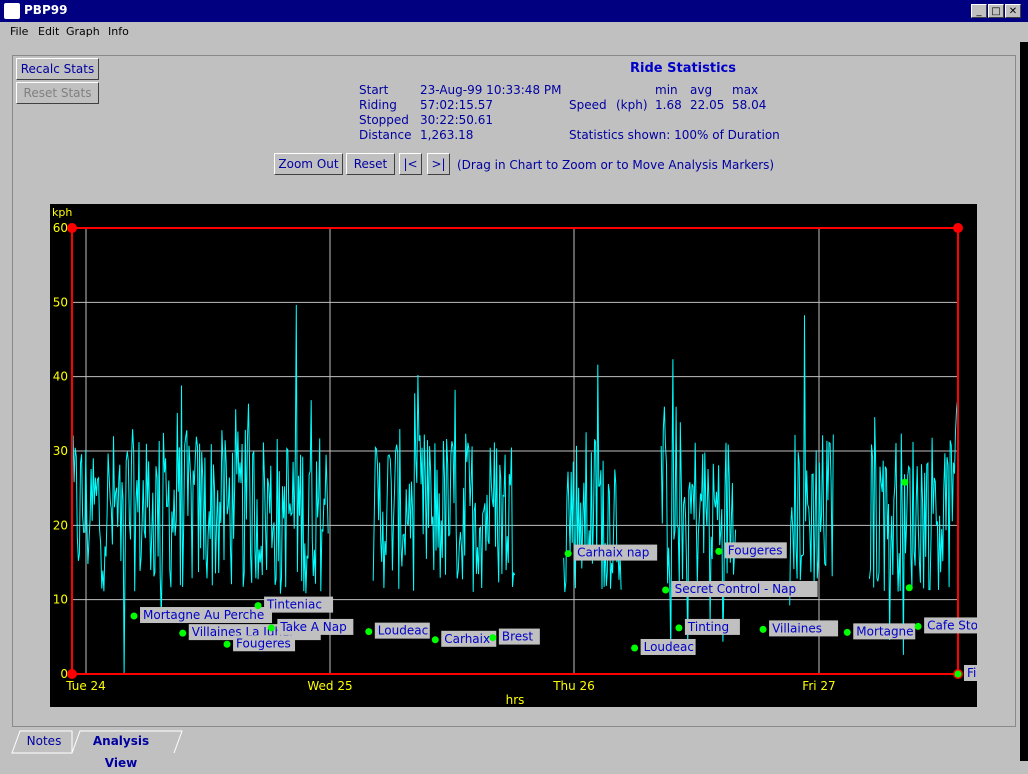  What do you see at coordinates (1024, 401) in the screenshot?
I see `background-strip` at bounding box center [1024, 401].